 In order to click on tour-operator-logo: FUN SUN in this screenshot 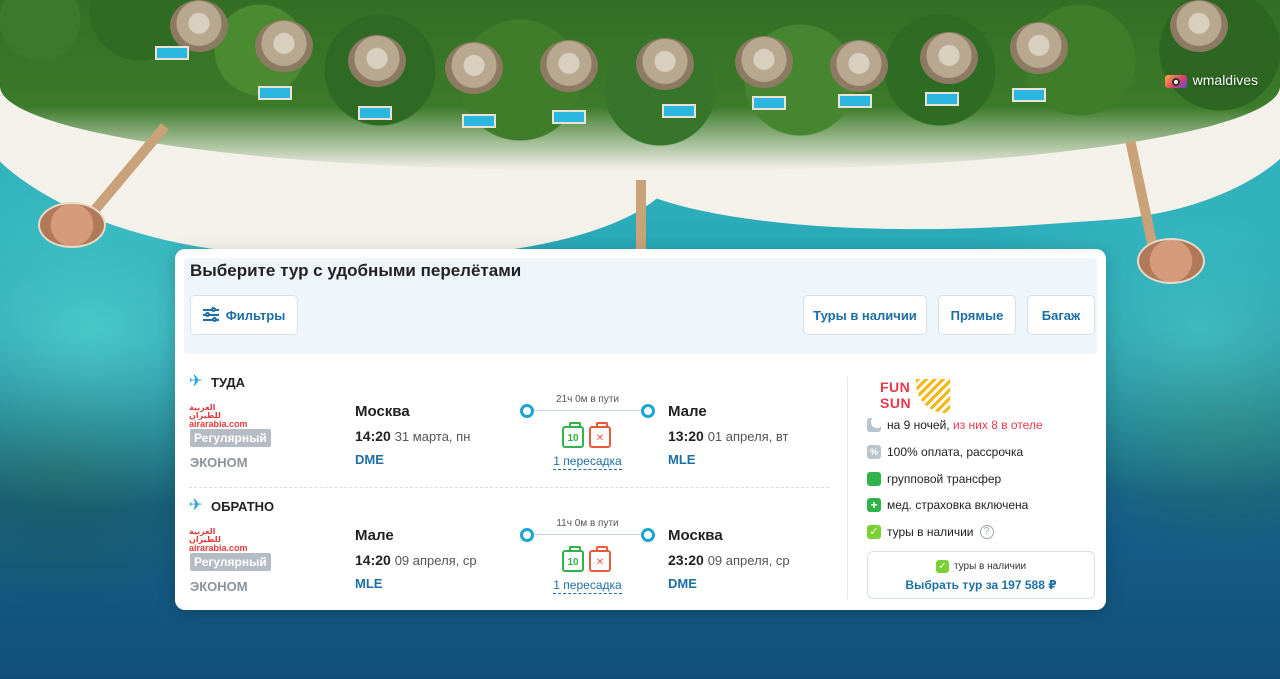, I will do `click(915, 396)`.